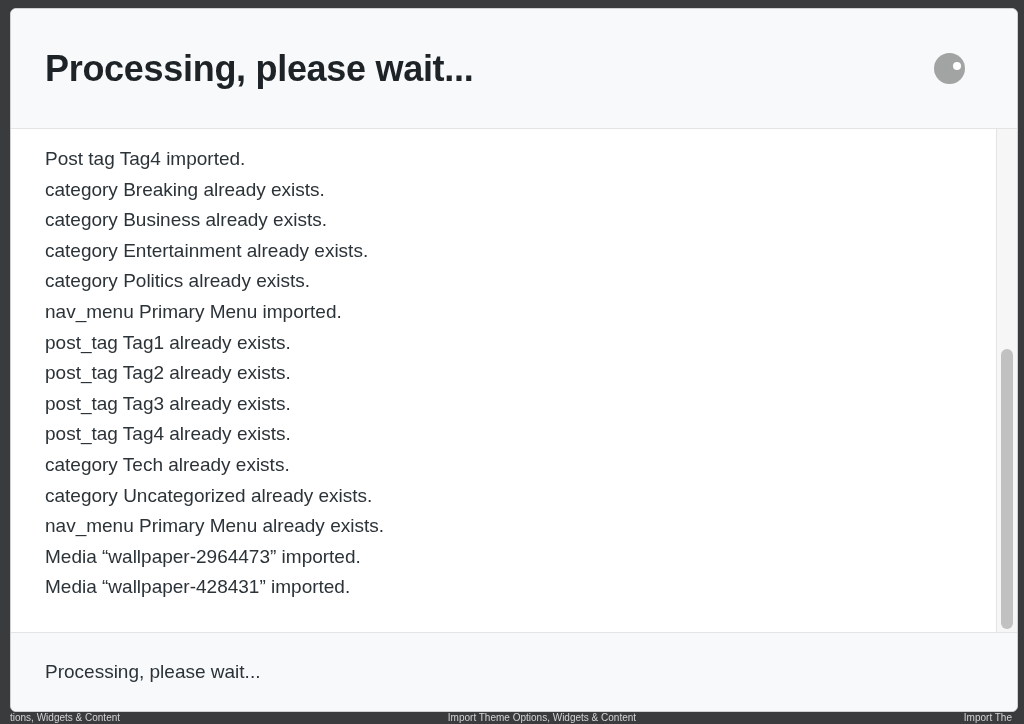  Describe the element at coordinates (987, 718) in the screenshot. I see `background-text: Import The` at that location.